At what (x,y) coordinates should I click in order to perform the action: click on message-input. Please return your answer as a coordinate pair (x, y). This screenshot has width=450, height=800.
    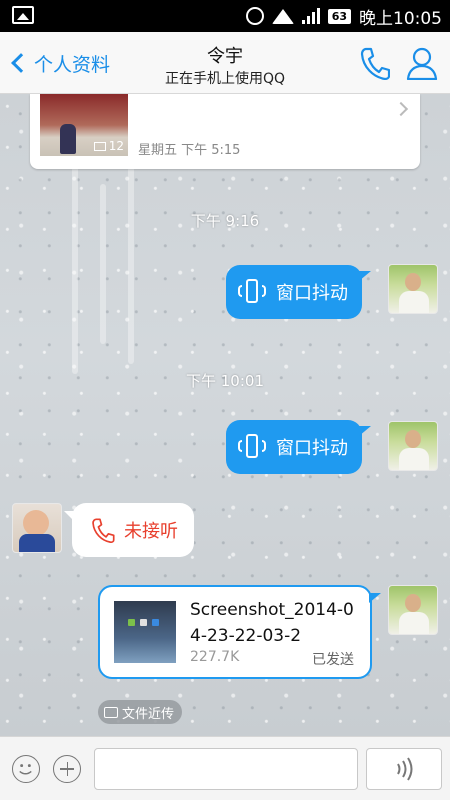
    Looking at the image, I should click on (226, 769).